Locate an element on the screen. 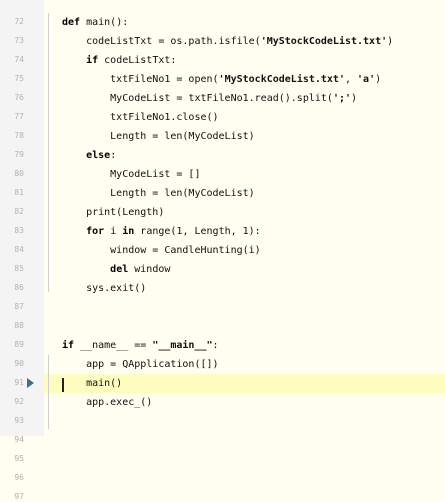 This screenshot has height=502, width=445. keyword-token: else is located at coordinates (98, 155).